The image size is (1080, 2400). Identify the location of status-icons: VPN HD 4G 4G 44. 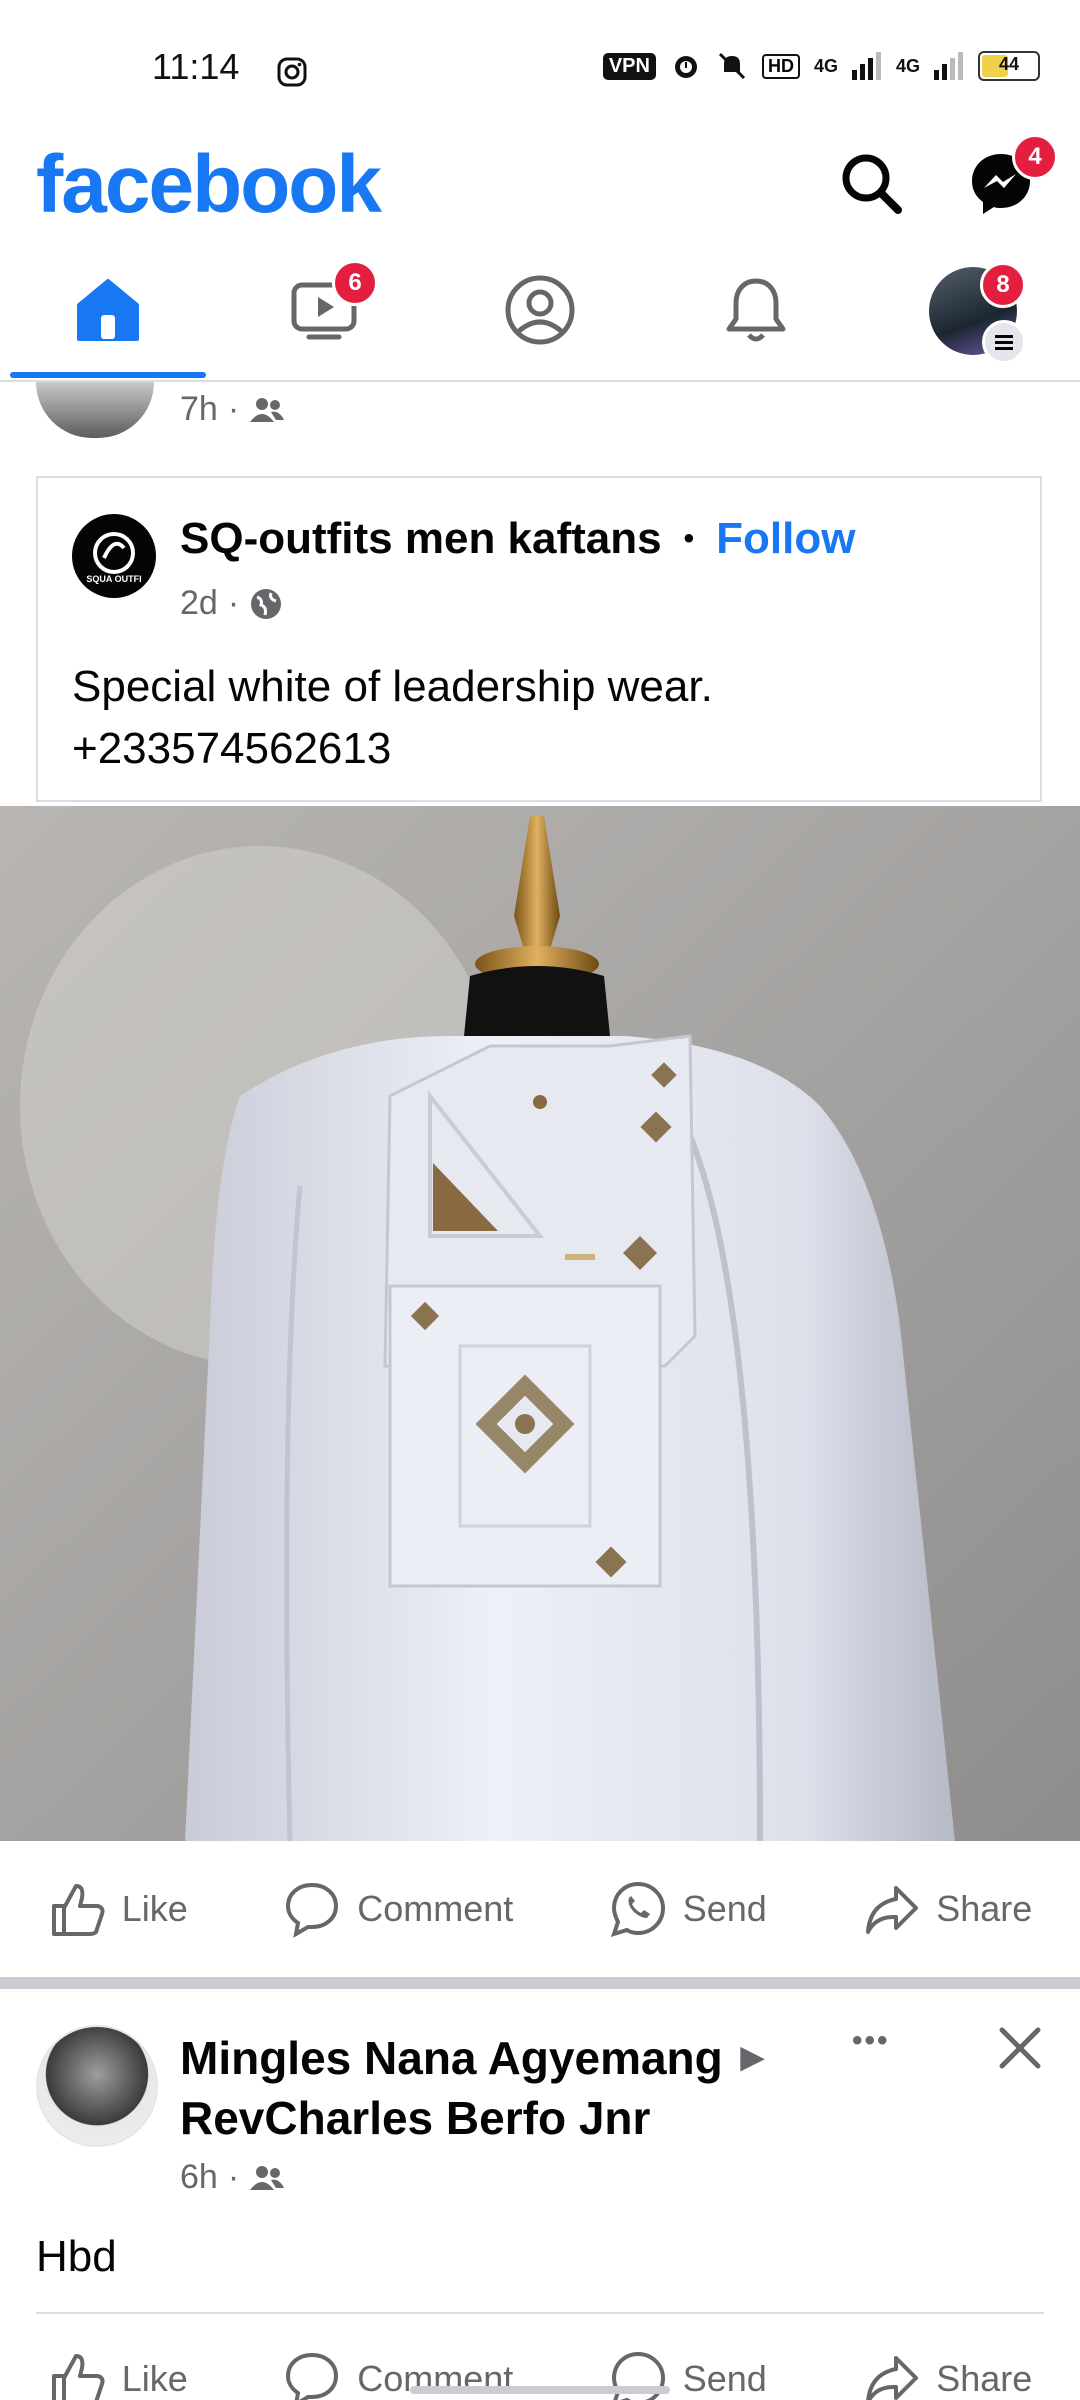
(821, 66).